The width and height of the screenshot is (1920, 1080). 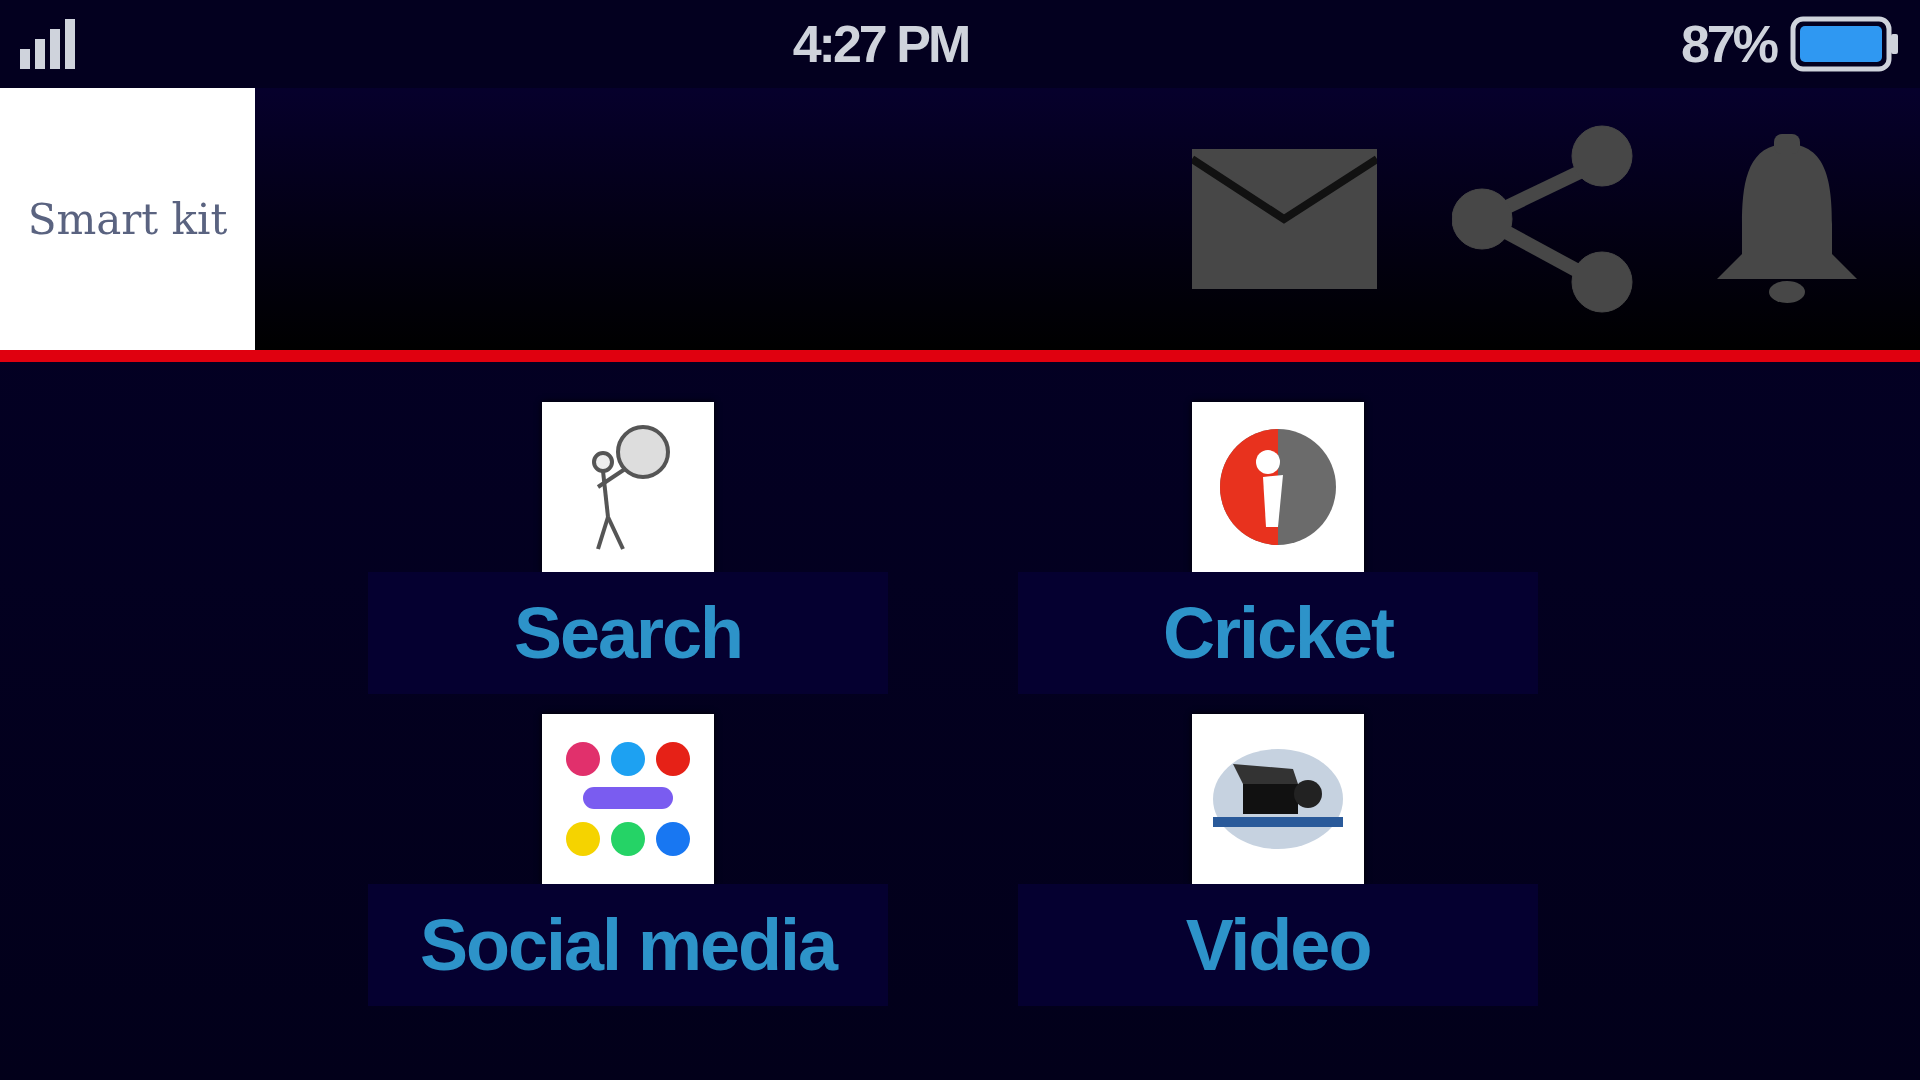 I want to click on tile-button: Cricket, so click(x=1278, y=633).